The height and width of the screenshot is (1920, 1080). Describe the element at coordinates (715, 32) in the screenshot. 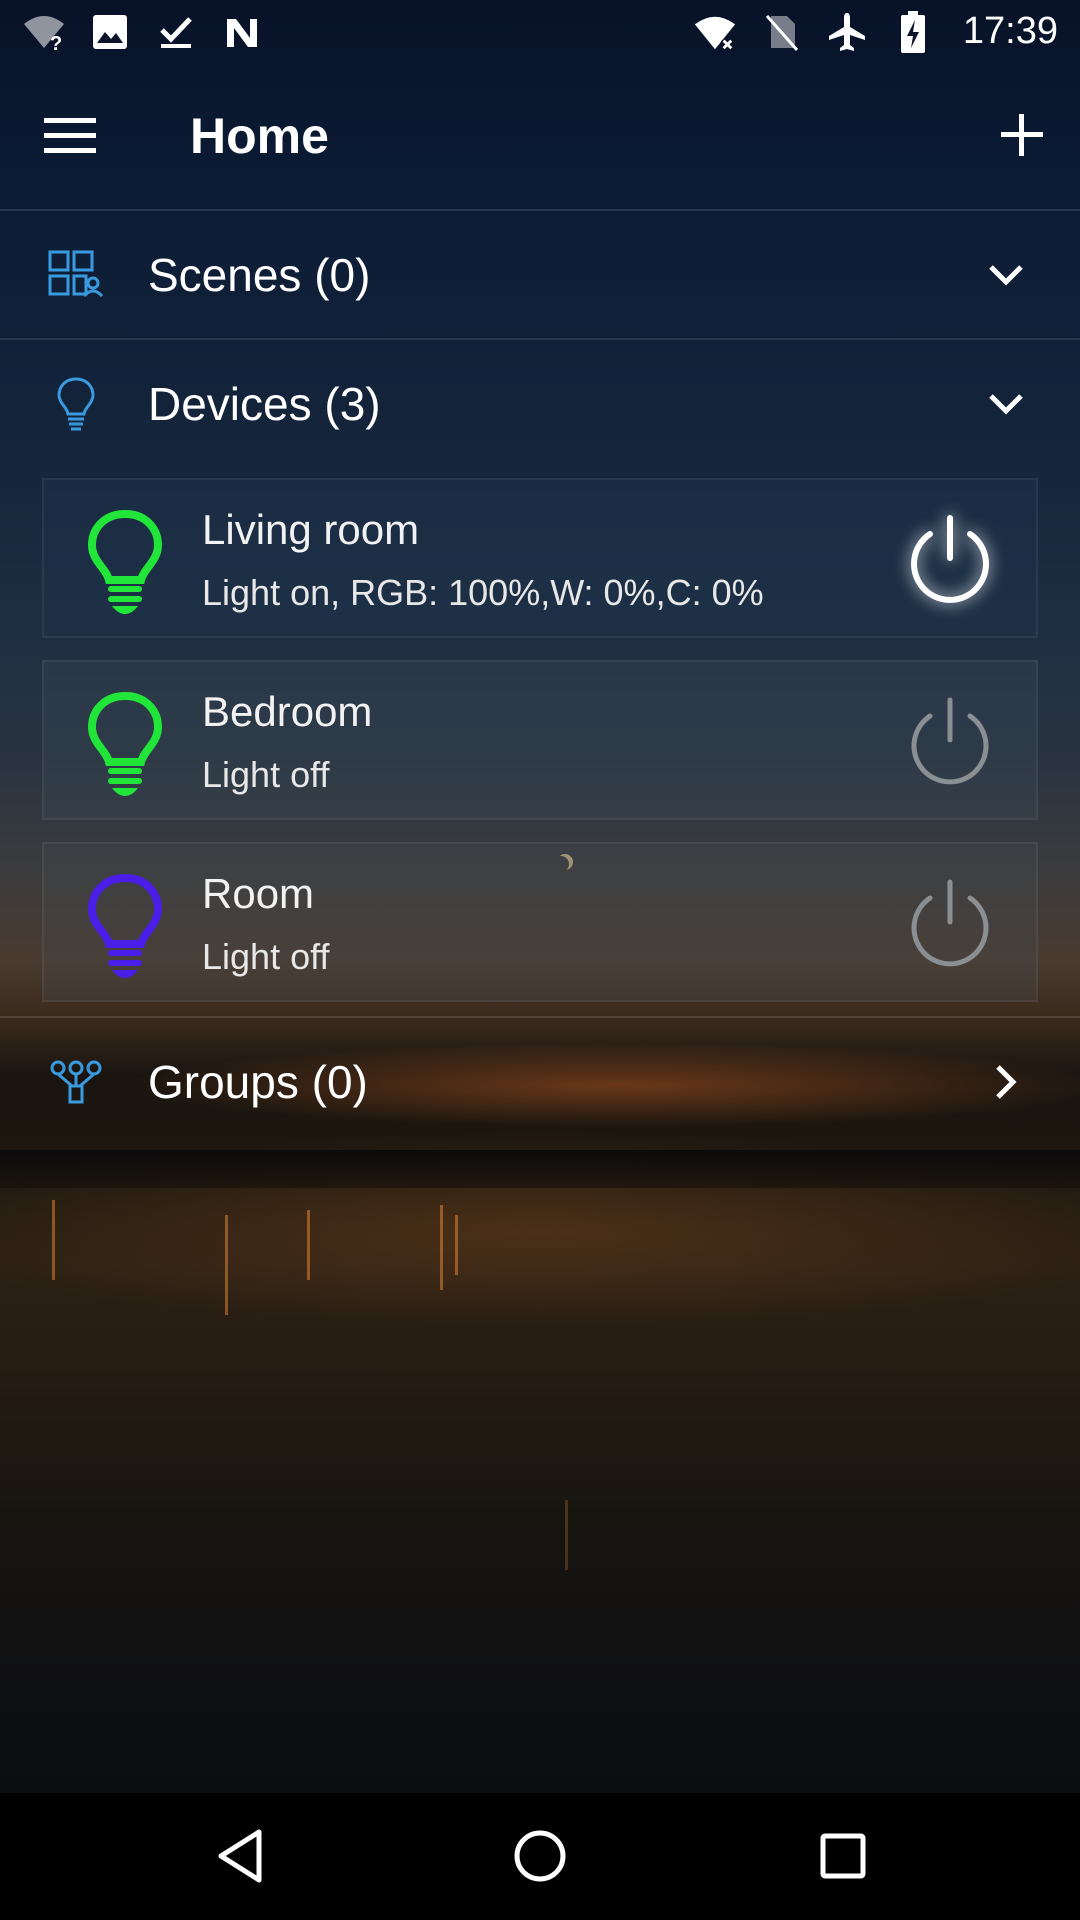

I see `wifi-off-icon` at that location.